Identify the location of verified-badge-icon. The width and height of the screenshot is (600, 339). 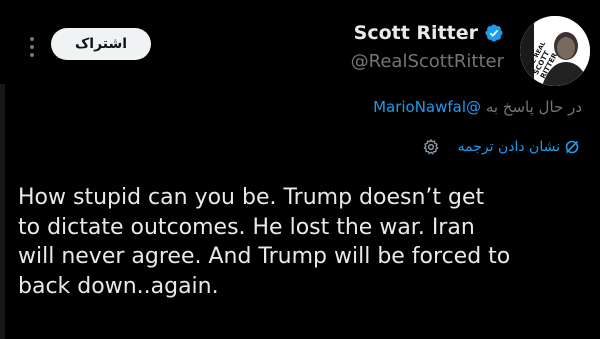
(494, 33).